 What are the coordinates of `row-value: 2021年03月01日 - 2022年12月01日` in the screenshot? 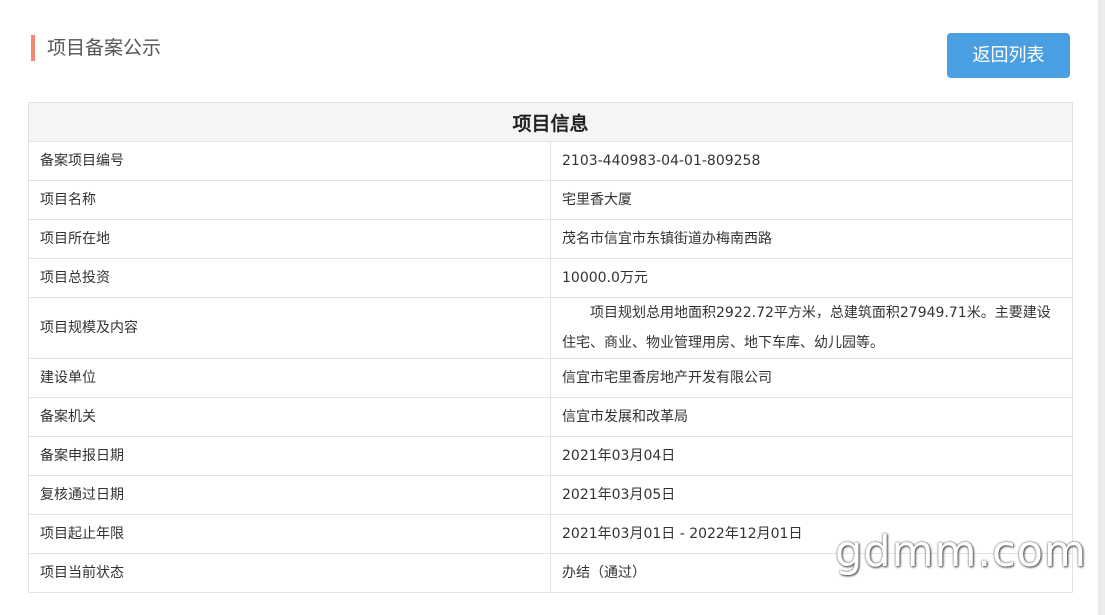 It's located at (811, 534).